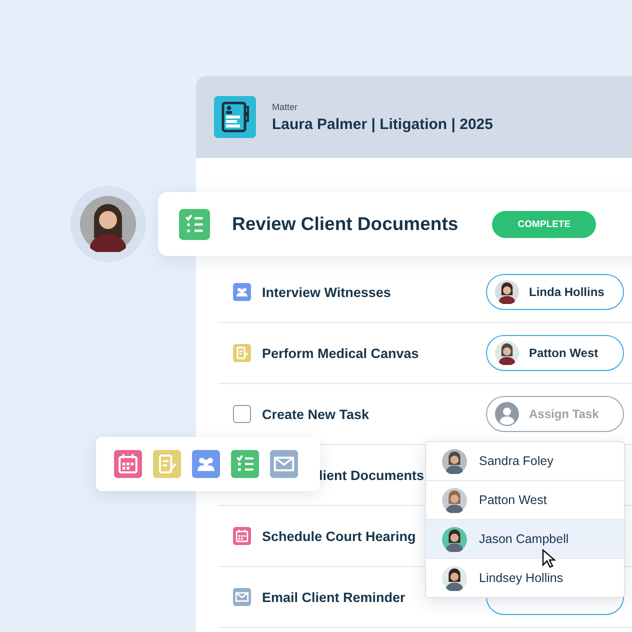 The height and width of the screenshot is (632, 632). Describe the element at coordinates (316, 414) in the screenshot. I see `task-title: Create New Task` at that location.